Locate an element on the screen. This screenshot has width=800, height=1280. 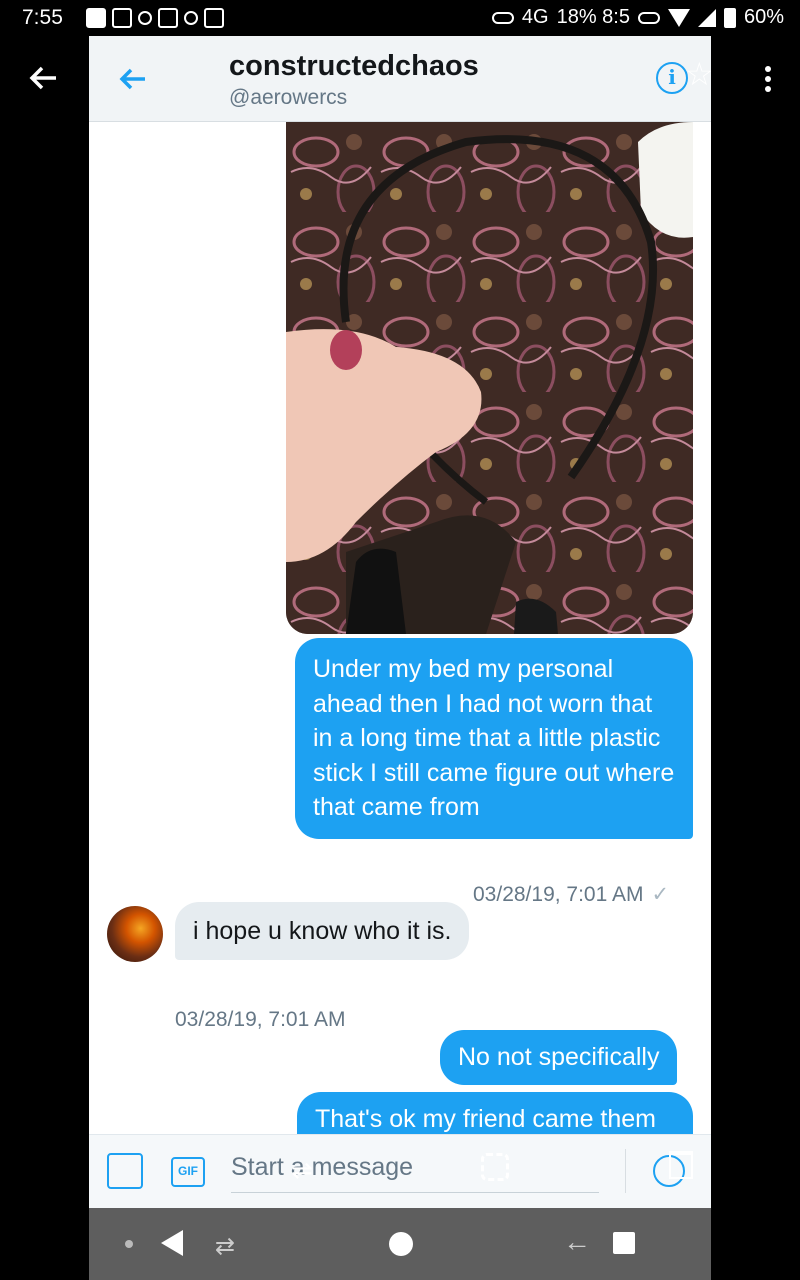
cell-signal-icon is located at coordinates (706, 17).